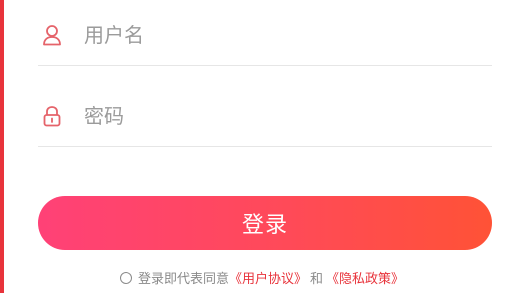 This screenshot has height=293, width=524. What do you see at coordinates (365, 277) in the screenshot?
I see `privacy-policy-link: 《隐私政策》` at bounding box center [365, 277].